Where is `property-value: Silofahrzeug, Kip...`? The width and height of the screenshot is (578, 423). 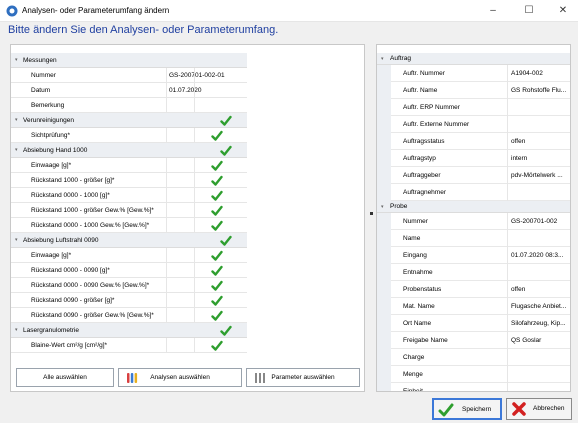
property-value: Silofahrzeug, Kip... is located at coordinates (538, 323).